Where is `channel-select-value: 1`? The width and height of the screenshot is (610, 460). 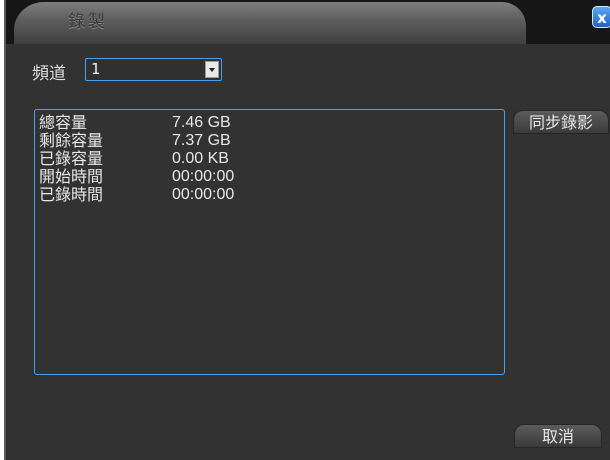 channel-select-value: 1 is located at coordinates (96, 69).